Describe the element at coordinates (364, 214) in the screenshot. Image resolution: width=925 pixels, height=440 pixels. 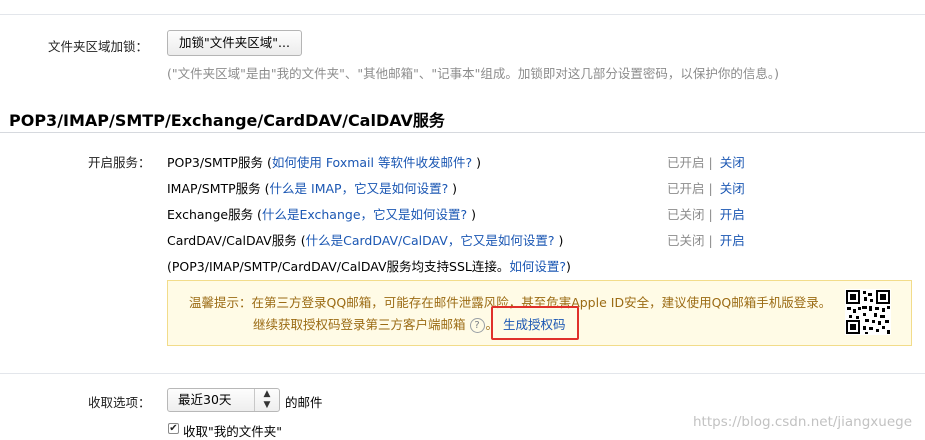
I see `service-help-link: 什么是Exchange，它又是如何设置?` at that location.